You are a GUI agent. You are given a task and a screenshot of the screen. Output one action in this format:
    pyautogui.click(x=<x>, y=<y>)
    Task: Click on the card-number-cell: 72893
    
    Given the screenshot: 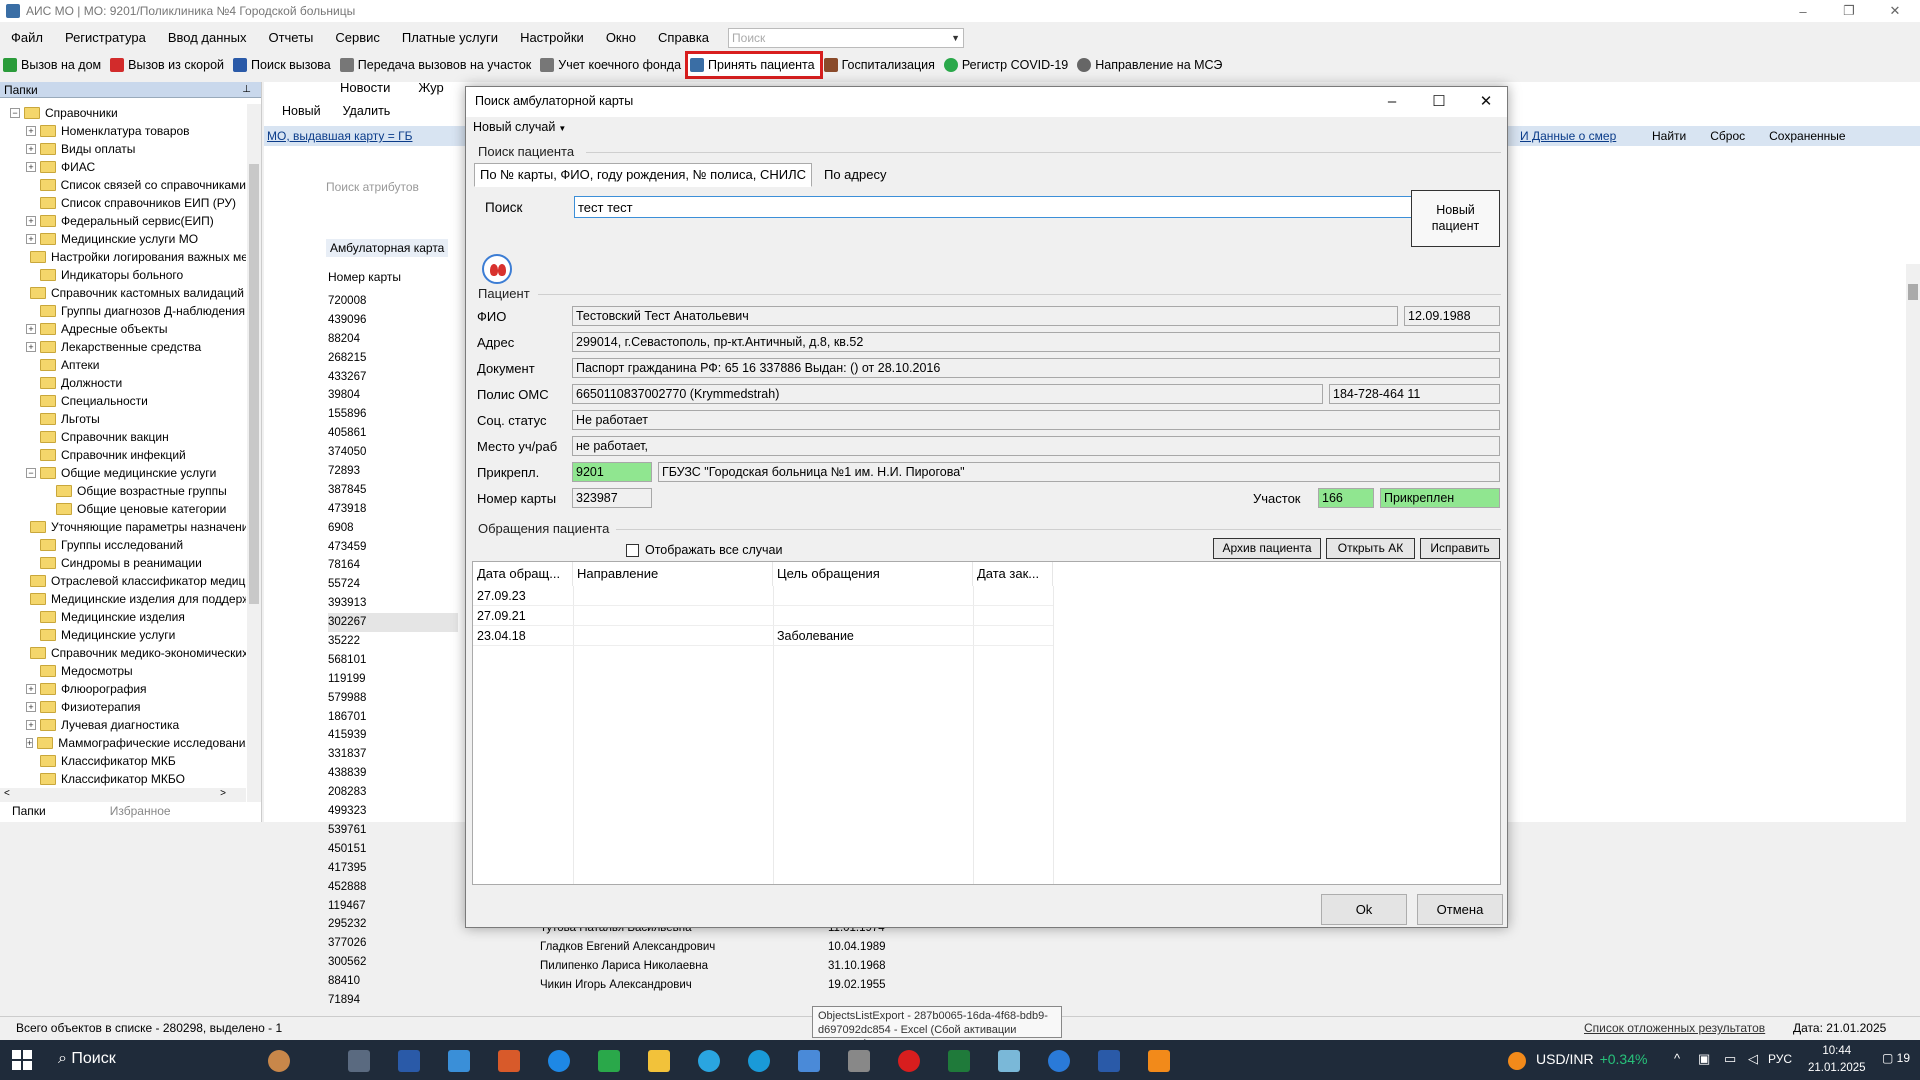 What is the action you would take?
    pyautogui.click(x=393, y=471)
    